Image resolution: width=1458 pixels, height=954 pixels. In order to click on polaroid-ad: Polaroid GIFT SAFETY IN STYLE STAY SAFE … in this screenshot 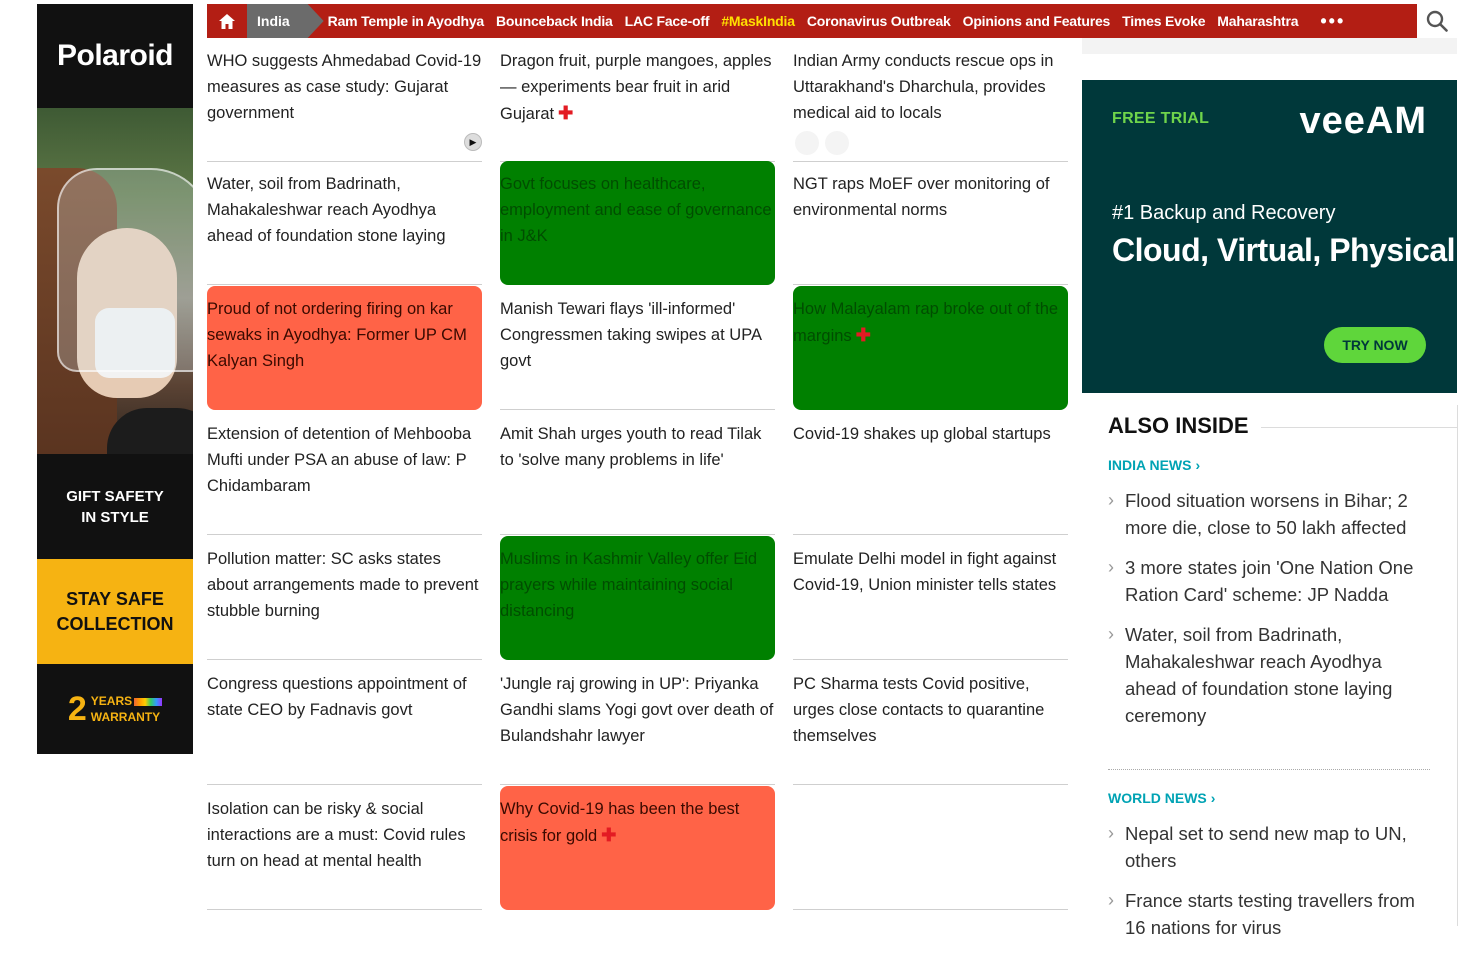, I will do `click(115, 379)`.